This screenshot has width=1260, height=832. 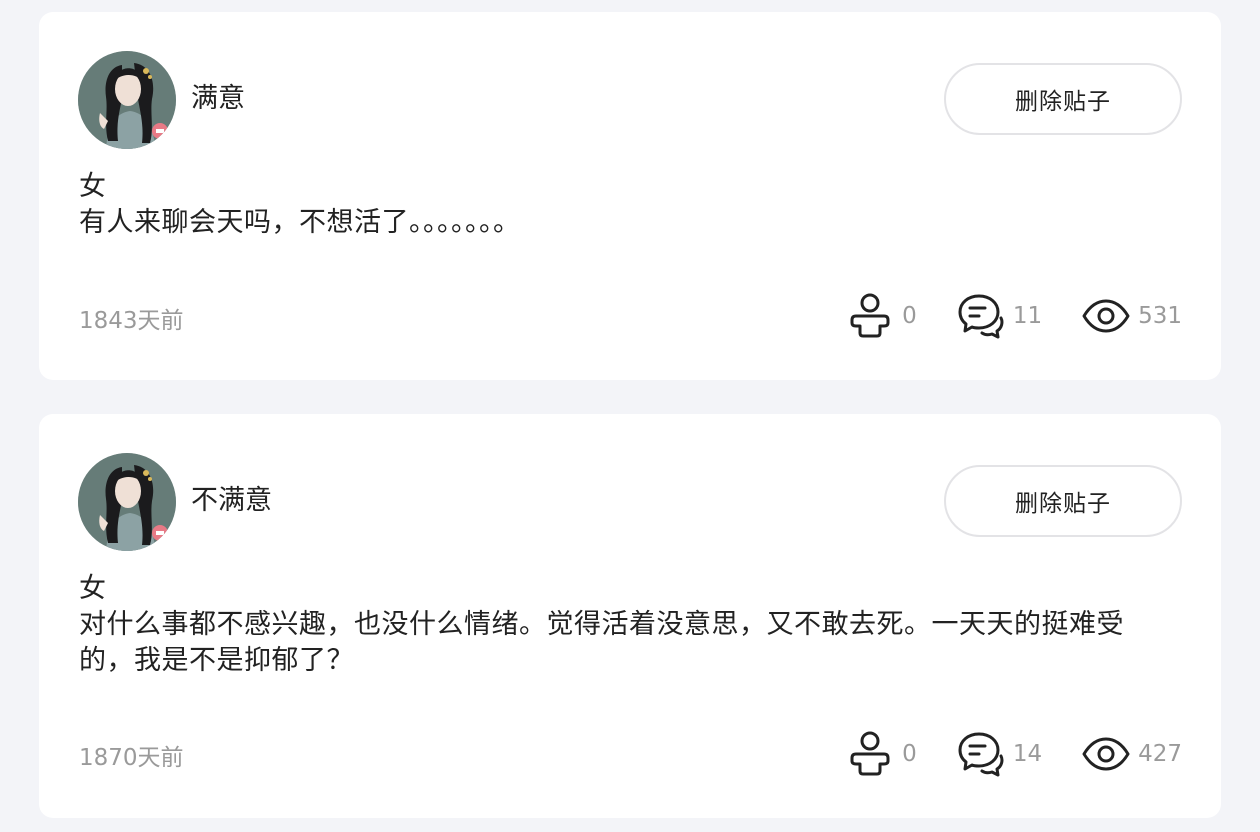 What do you see at coordinates (231, 501) in the screenshot?
I see `username: 不满意` at bounding box center [231, 501].